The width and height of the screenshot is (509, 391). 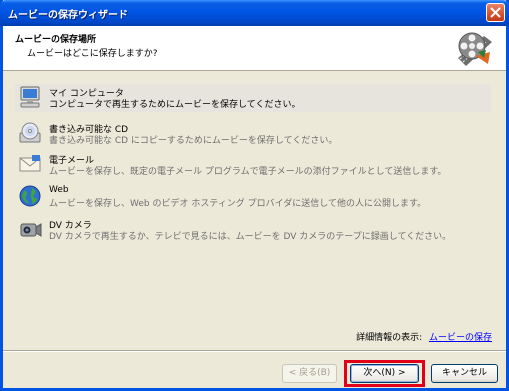 What do you see at coordinates (56, 40) in the screenshot?
I see `header-title: ムービーの保存場所` at bounding box center [56, 40].